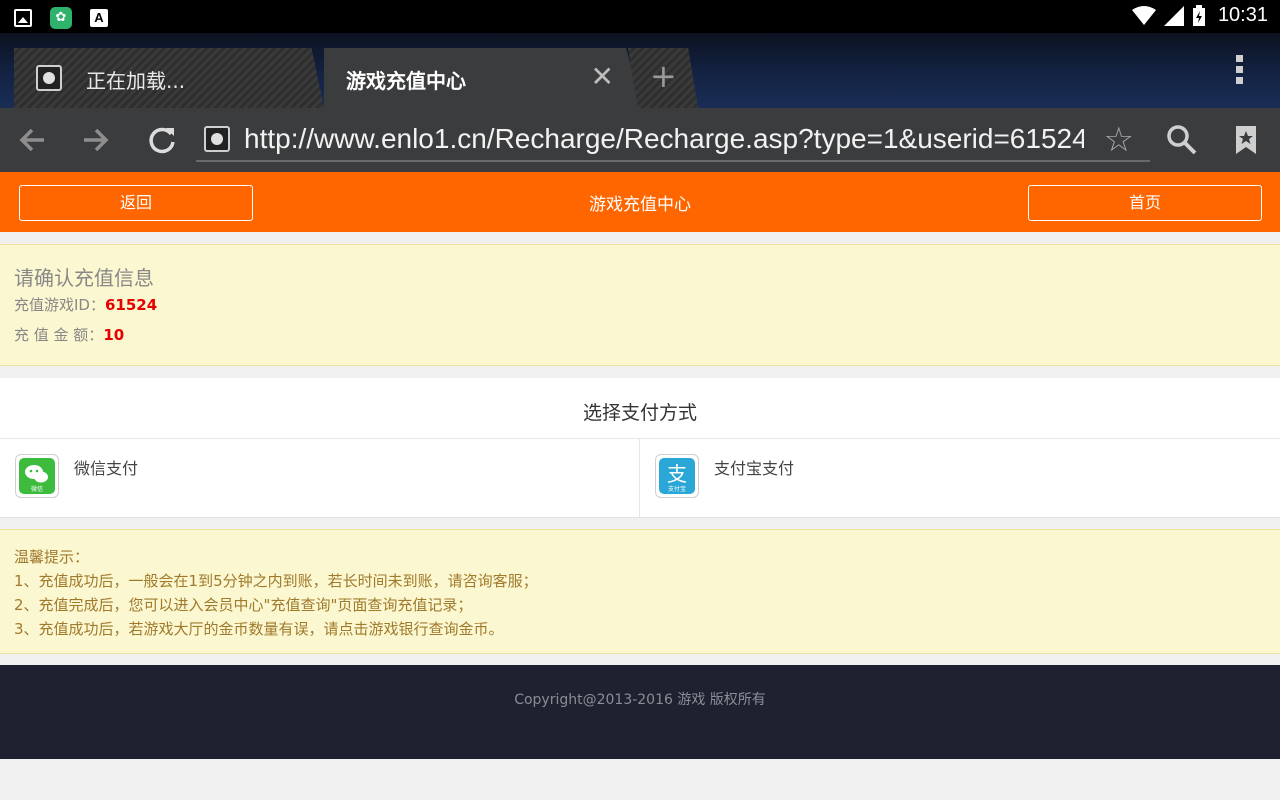 The height and width of the screenshot is (800, 1280). Describe the element at coordinates (1198, 15) in the screenshot. I see `battery-charging-icon` at that location.